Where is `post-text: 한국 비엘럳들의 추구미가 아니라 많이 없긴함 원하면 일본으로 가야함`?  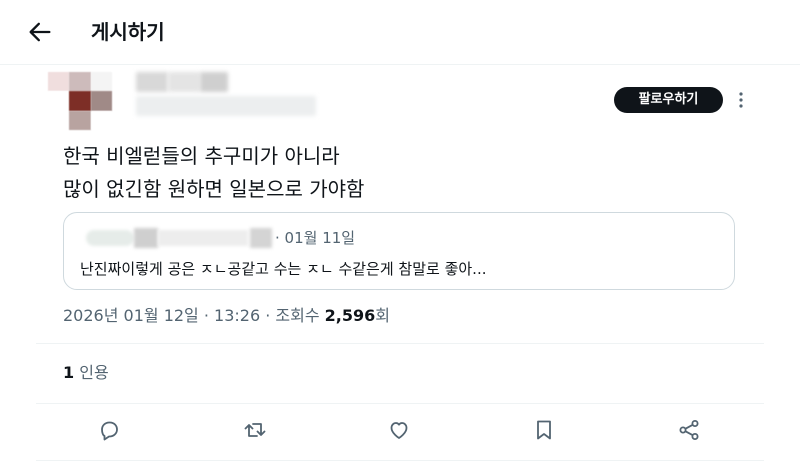 post-text: 한국 비엘럳들의 추구미가 아니라 많이 없긴함 원하면 일본으로 가야함 is located at coordinates (403, 173).